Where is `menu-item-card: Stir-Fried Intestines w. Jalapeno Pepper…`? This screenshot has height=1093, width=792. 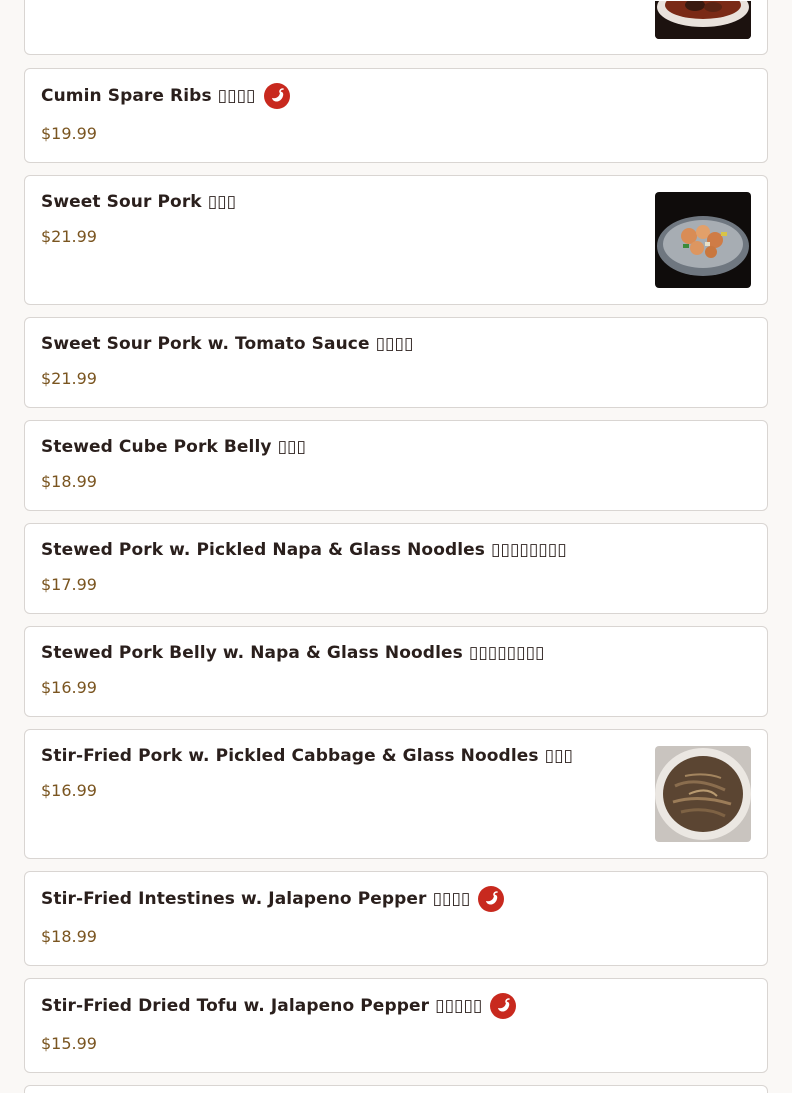
menu-item-card: Stir-Fried Intestines w. Jalapeno Pepper… is located at coordinates (396, 918).